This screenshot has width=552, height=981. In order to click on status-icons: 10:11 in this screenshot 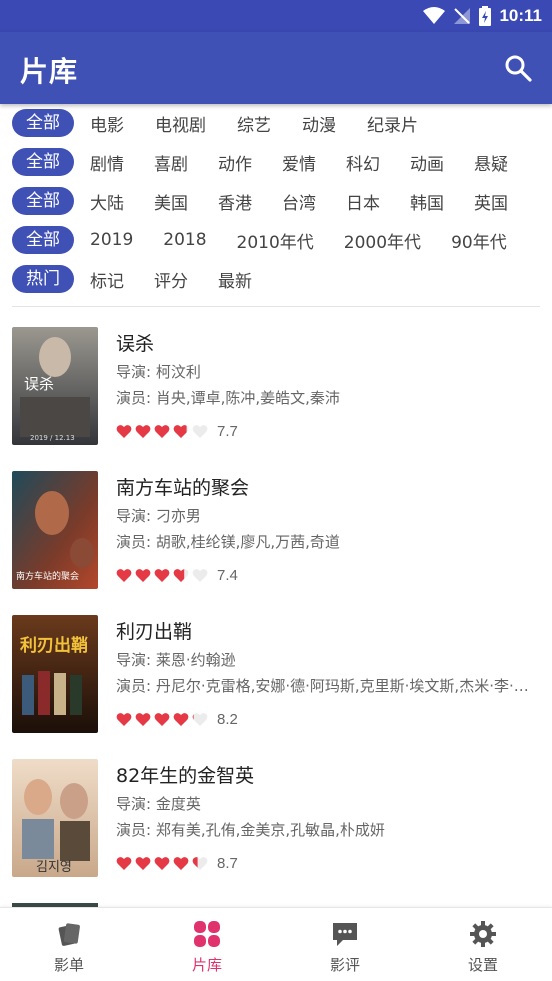, I will do `click(482, 16)`.